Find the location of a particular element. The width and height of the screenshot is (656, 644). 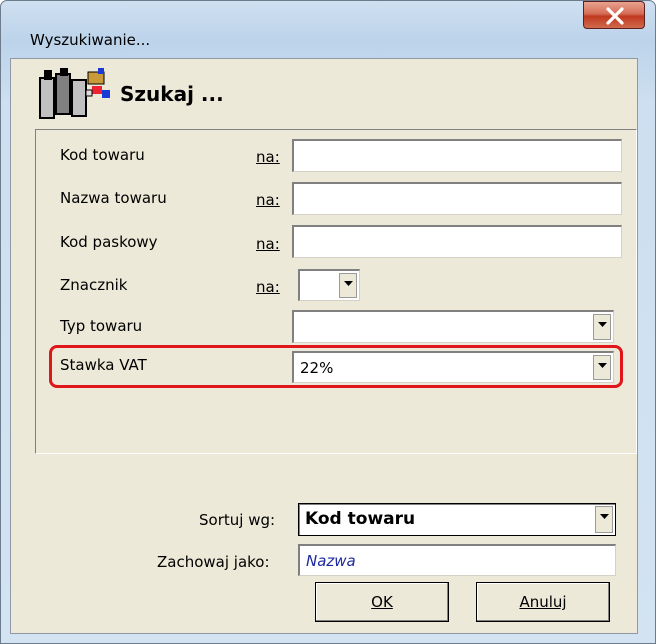

highlight-box is located at coordinates (336, 366).